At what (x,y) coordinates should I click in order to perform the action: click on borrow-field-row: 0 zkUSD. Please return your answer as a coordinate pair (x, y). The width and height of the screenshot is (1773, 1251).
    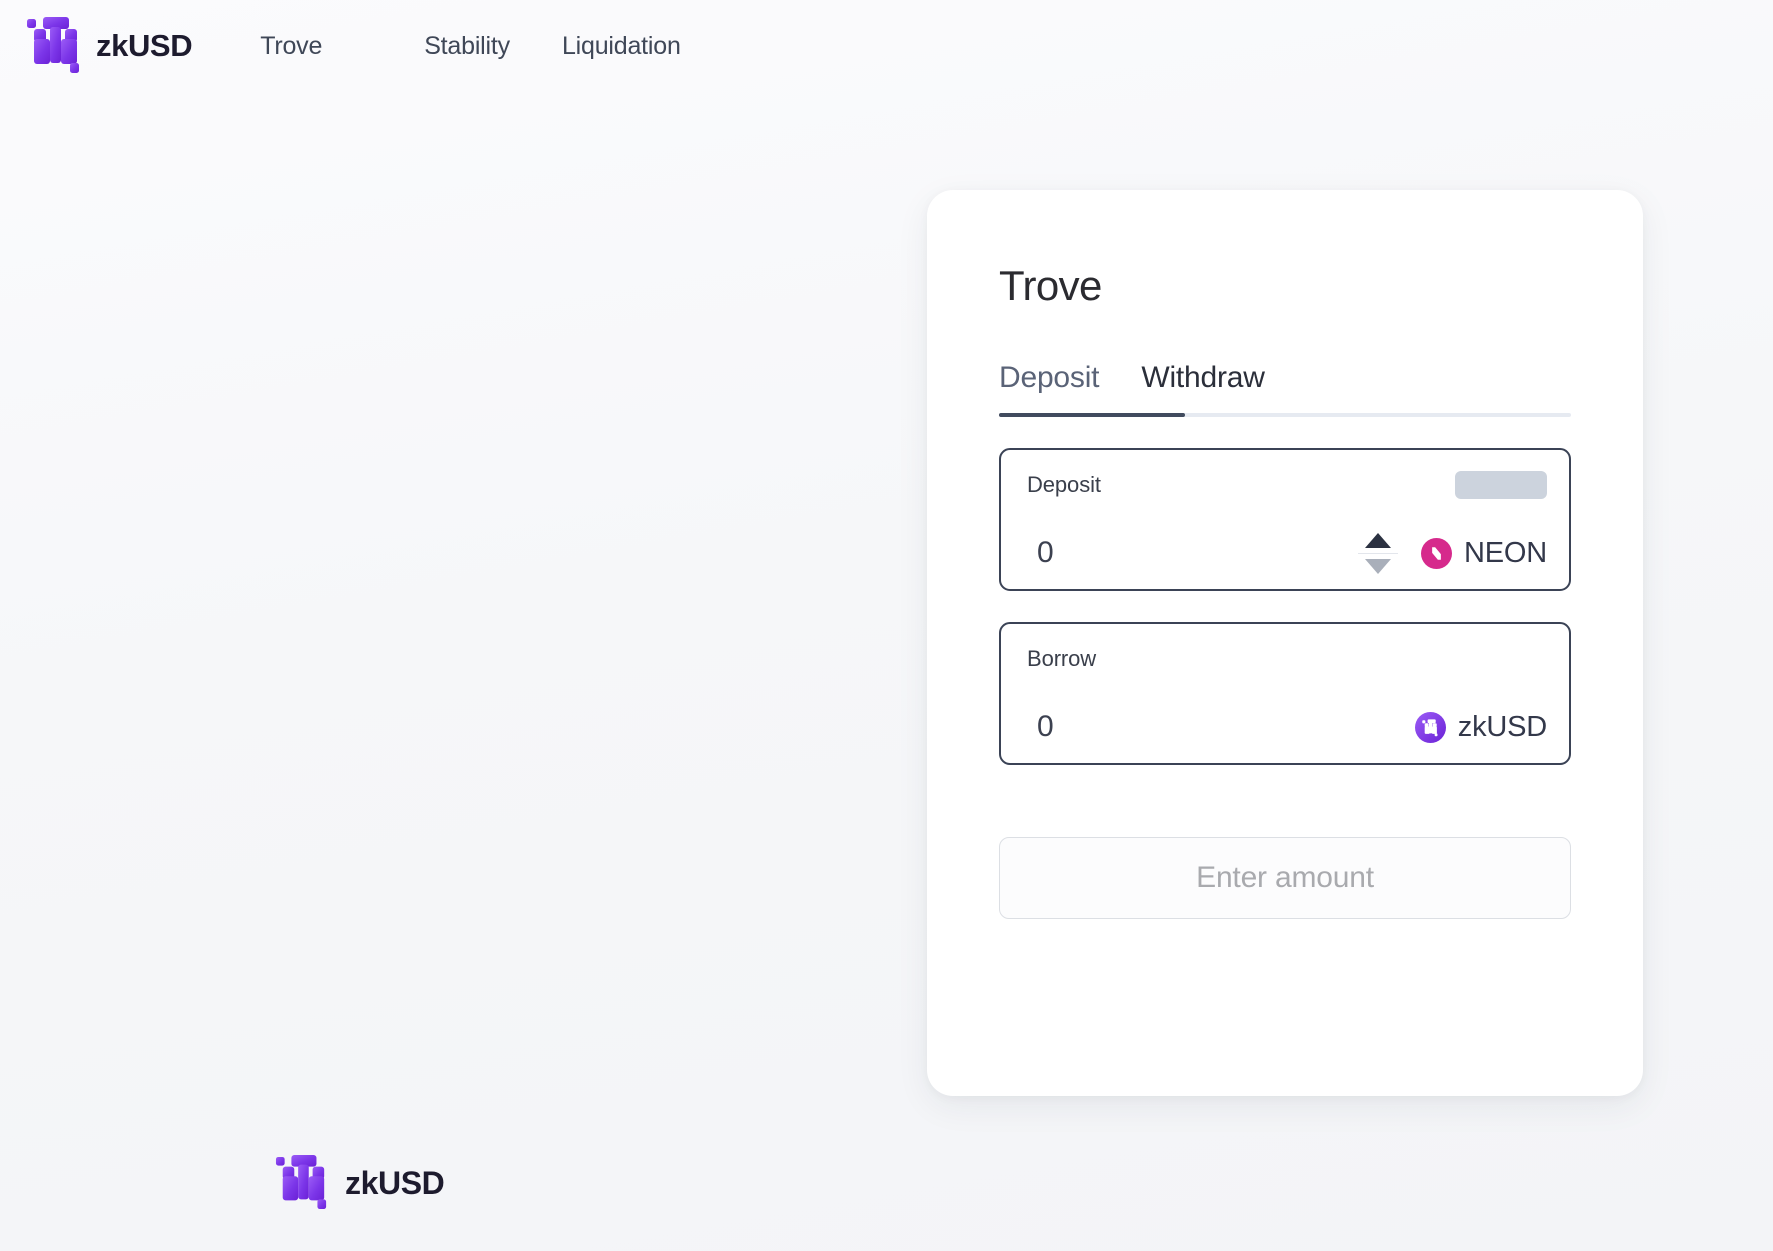
    Looking at the image, I should click on (1287, 727).